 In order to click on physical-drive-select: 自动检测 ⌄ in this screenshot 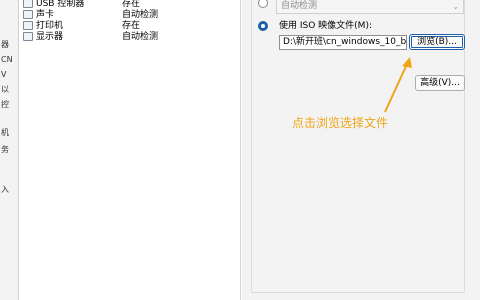, I will do `click(370, 7)`.